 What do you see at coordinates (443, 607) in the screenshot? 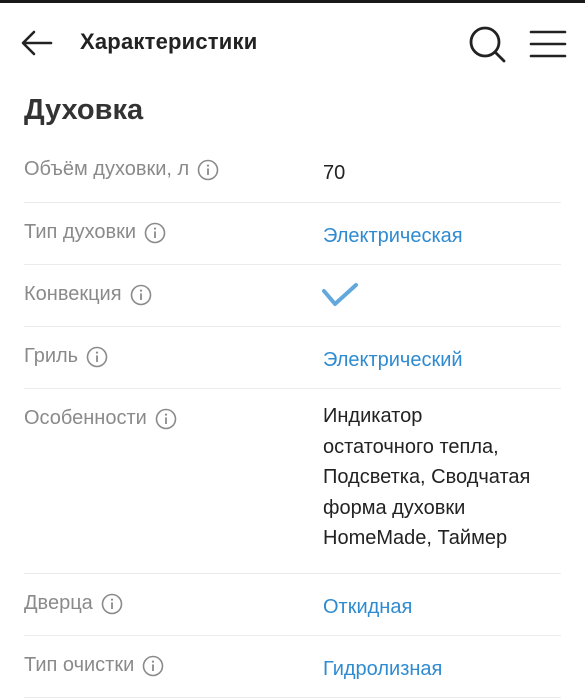
I see `spec-value-link: Откидная` at bounding box center [443, 607].